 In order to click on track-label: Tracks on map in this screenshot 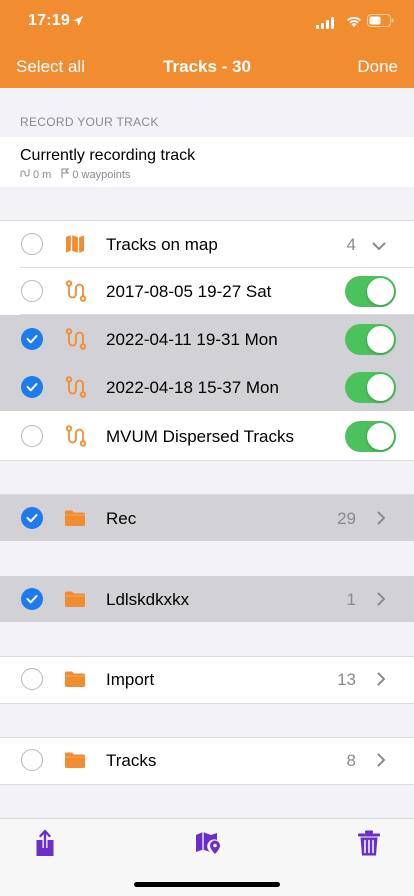, I will do `click(162, 244)`.